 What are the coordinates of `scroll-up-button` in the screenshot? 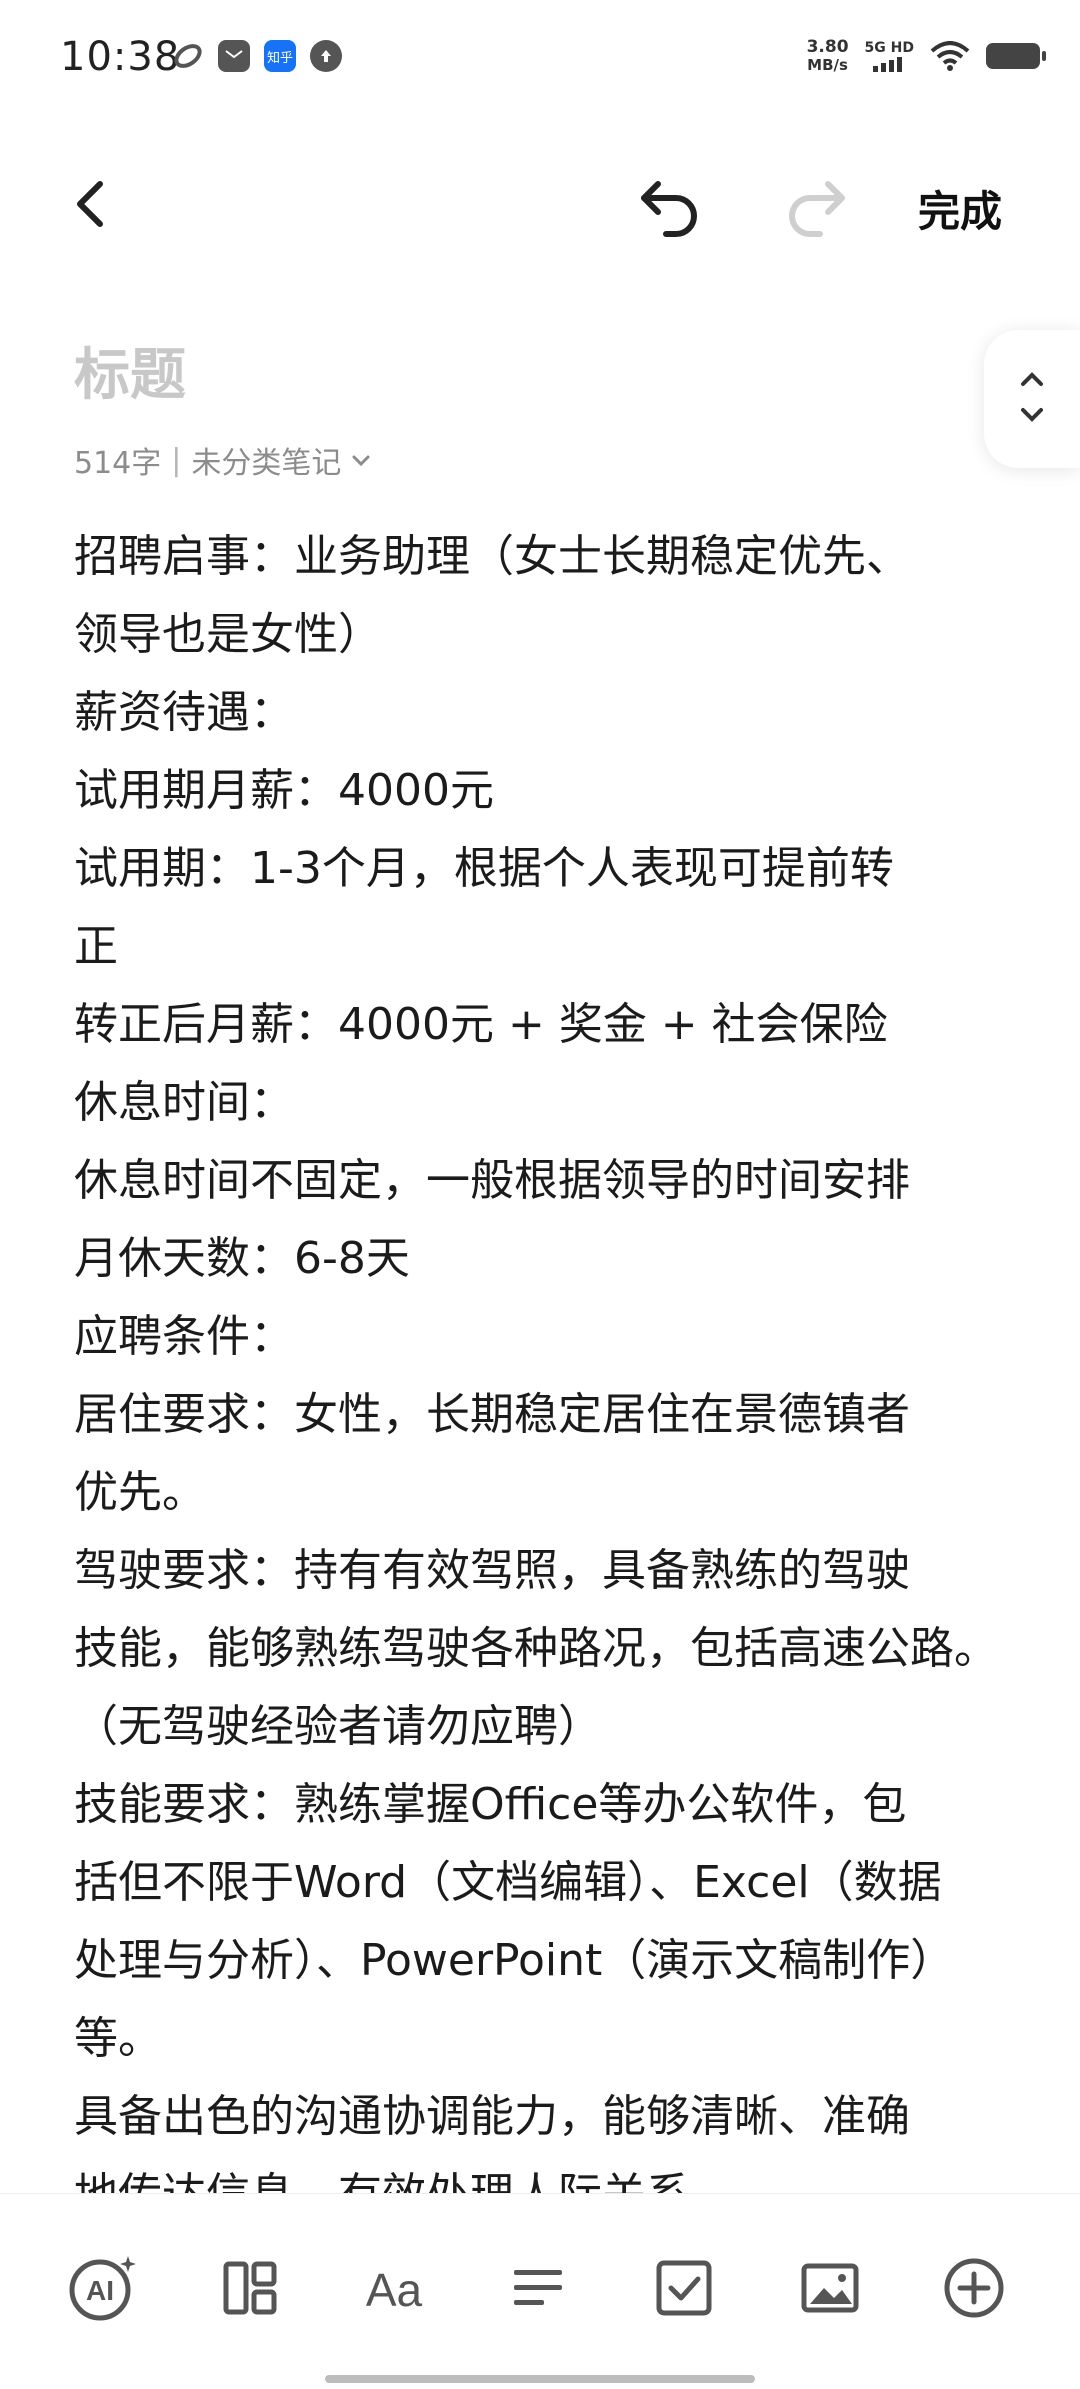 It's located at (1032, 381).